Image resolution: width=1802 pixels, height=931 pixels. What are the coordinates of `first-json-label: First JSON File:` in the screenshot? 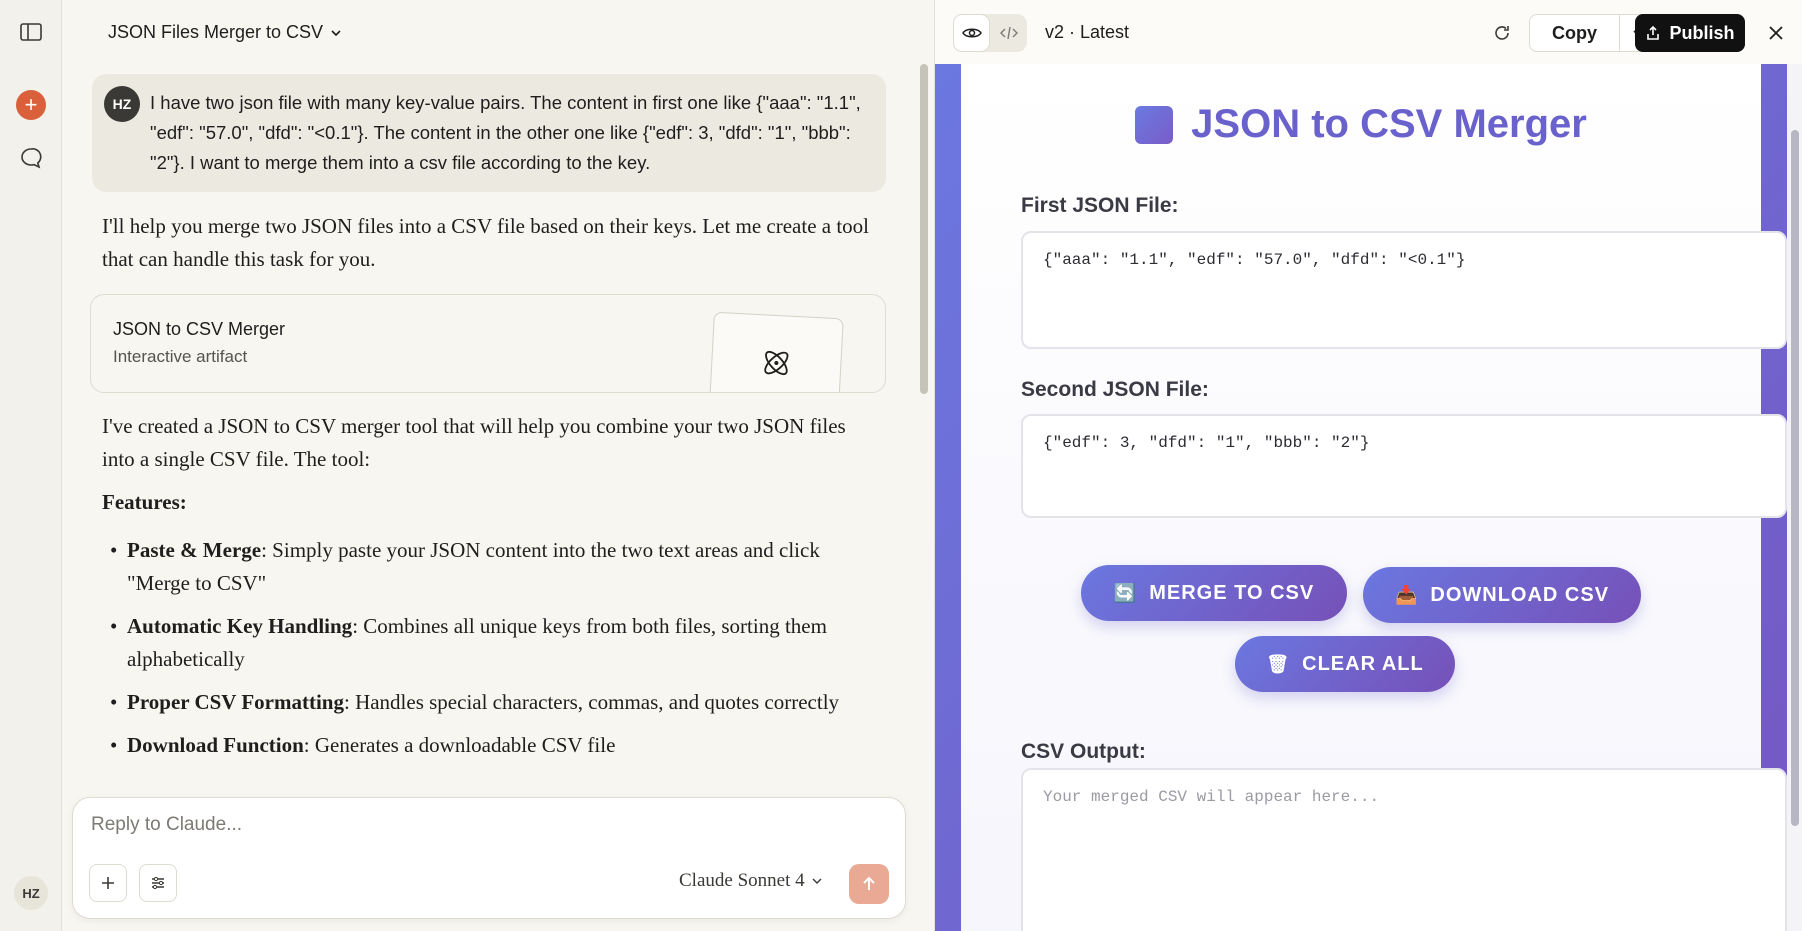 It's located at (1100, 205).